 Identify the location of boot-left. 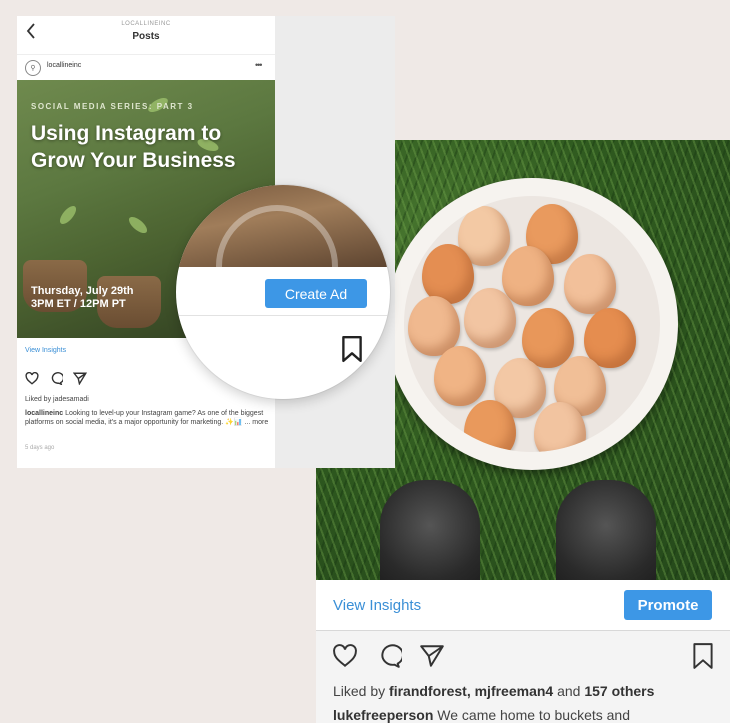
(430, 530).